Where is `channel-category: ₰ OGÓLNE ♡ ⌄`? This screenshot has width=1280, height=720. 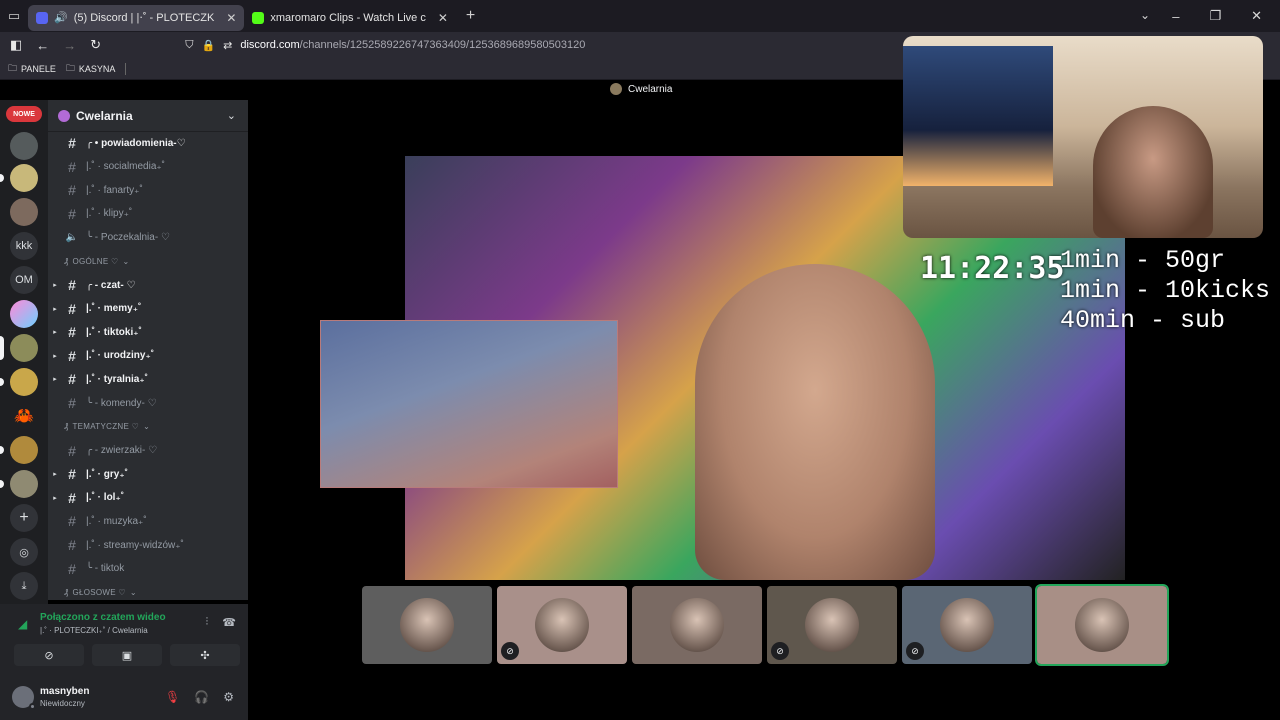 channel-category: ₰ OGÓLNE ♡ ⌄ is located at coordinates (148, 261).